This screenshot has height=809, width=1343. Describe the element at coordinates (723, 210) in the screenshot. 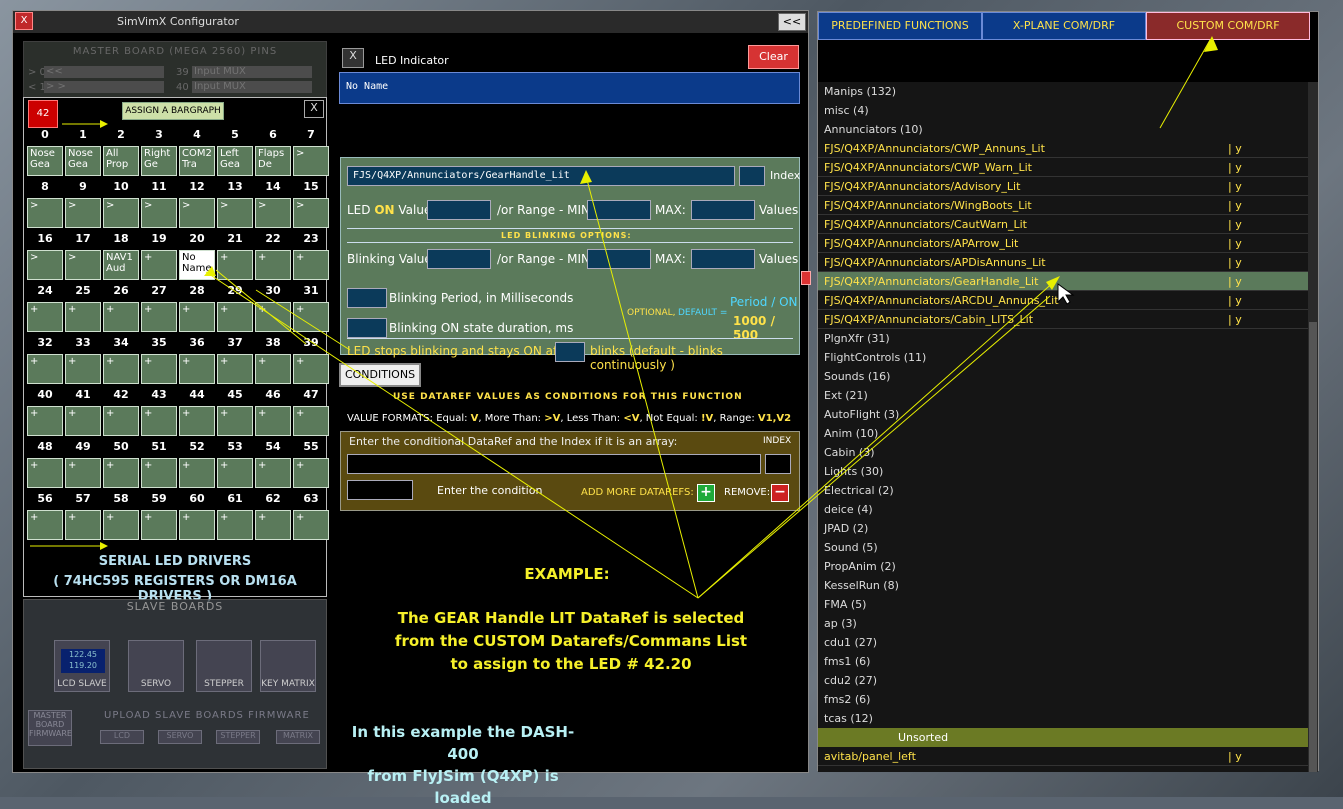

I see `range-max-field` at that location.